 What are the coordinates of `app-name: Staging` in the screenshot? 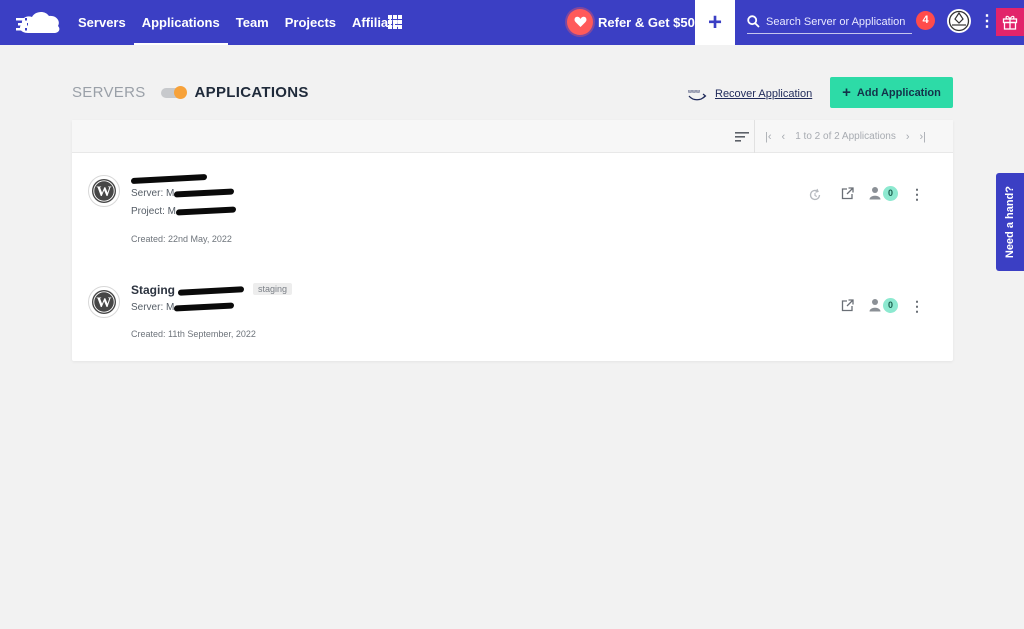 It's located at (188, 290).